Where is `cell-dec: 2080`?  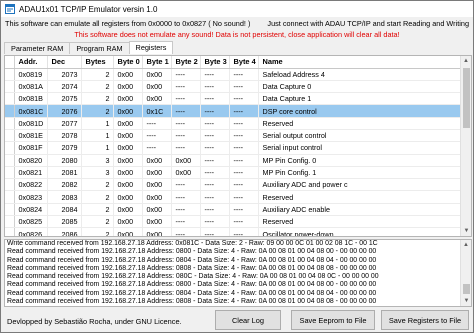 cell-dec: 2080 is located at coordinates (64, 160).